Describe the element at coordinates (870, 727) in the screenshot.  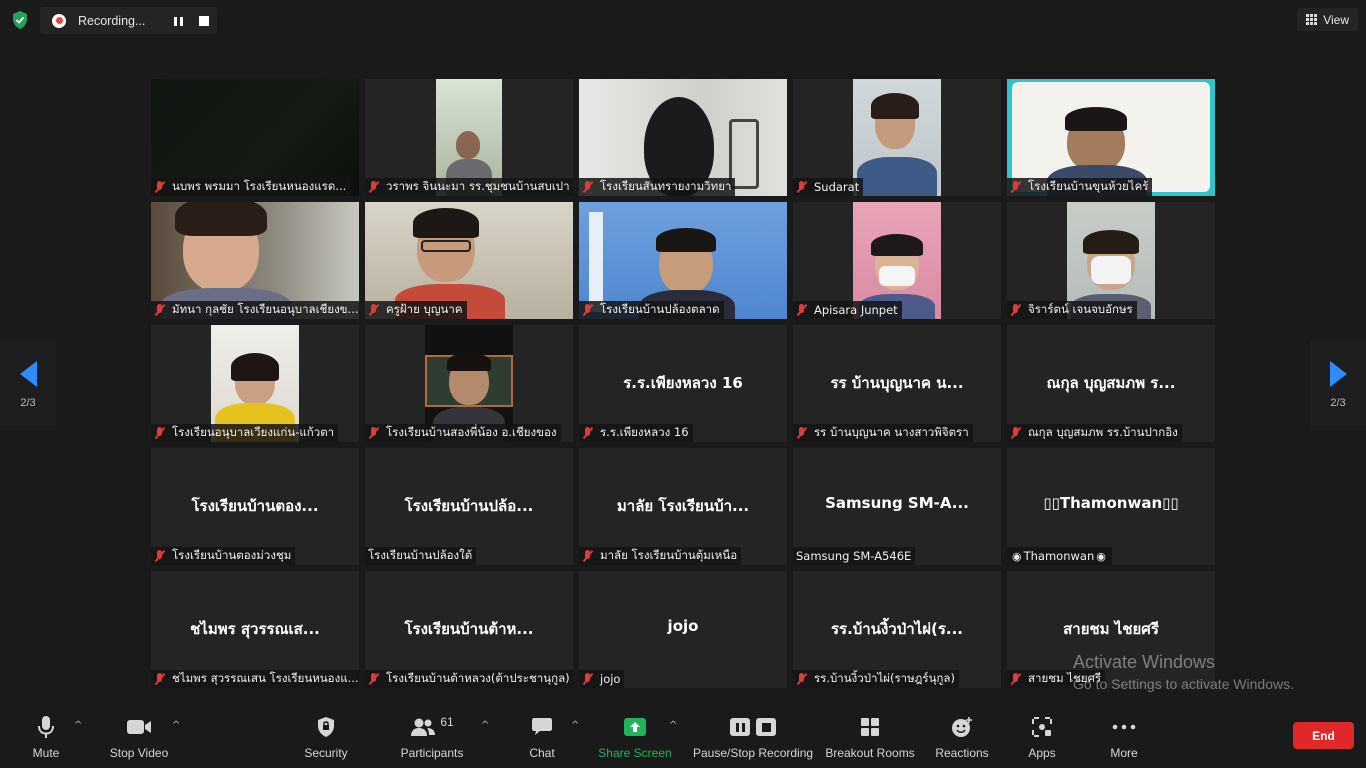
I see `breakout-rooms-icon` at that location.